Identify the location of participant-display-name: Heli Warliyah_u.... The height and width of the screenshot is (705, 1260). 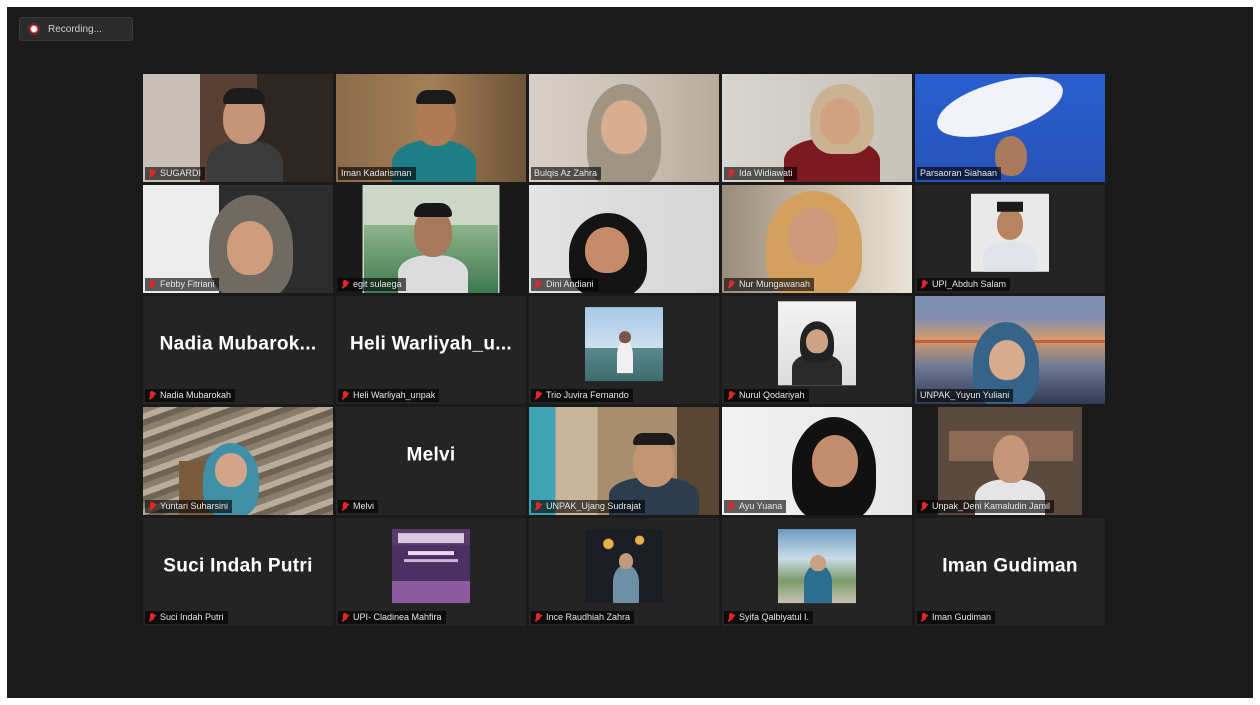
(431, 344).